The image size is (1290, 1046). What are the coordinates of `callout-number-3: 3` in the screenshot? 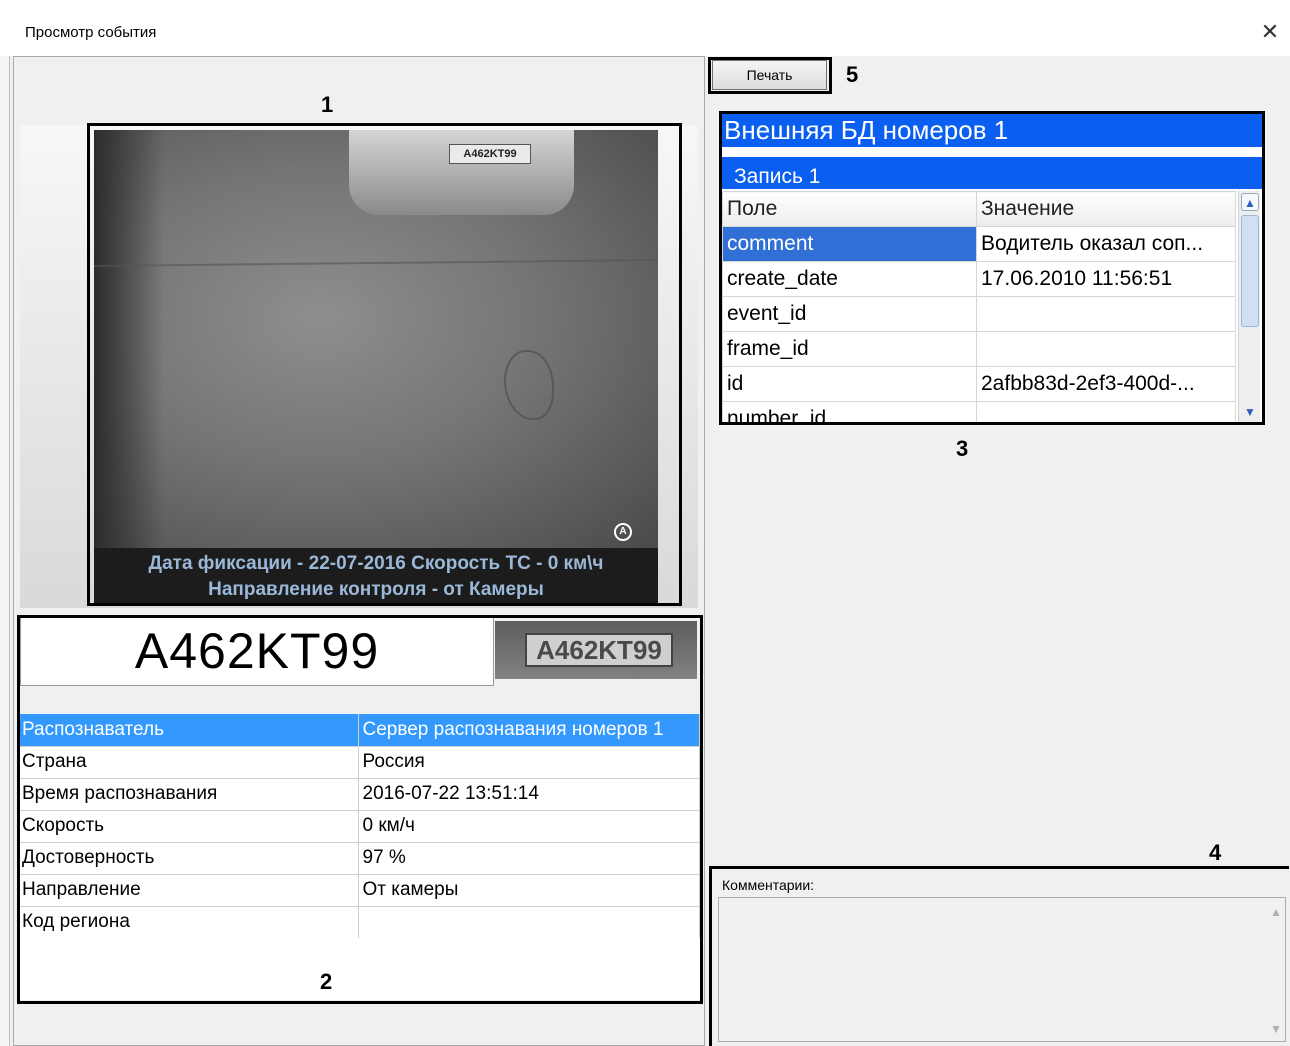 It's located at (962, 448).